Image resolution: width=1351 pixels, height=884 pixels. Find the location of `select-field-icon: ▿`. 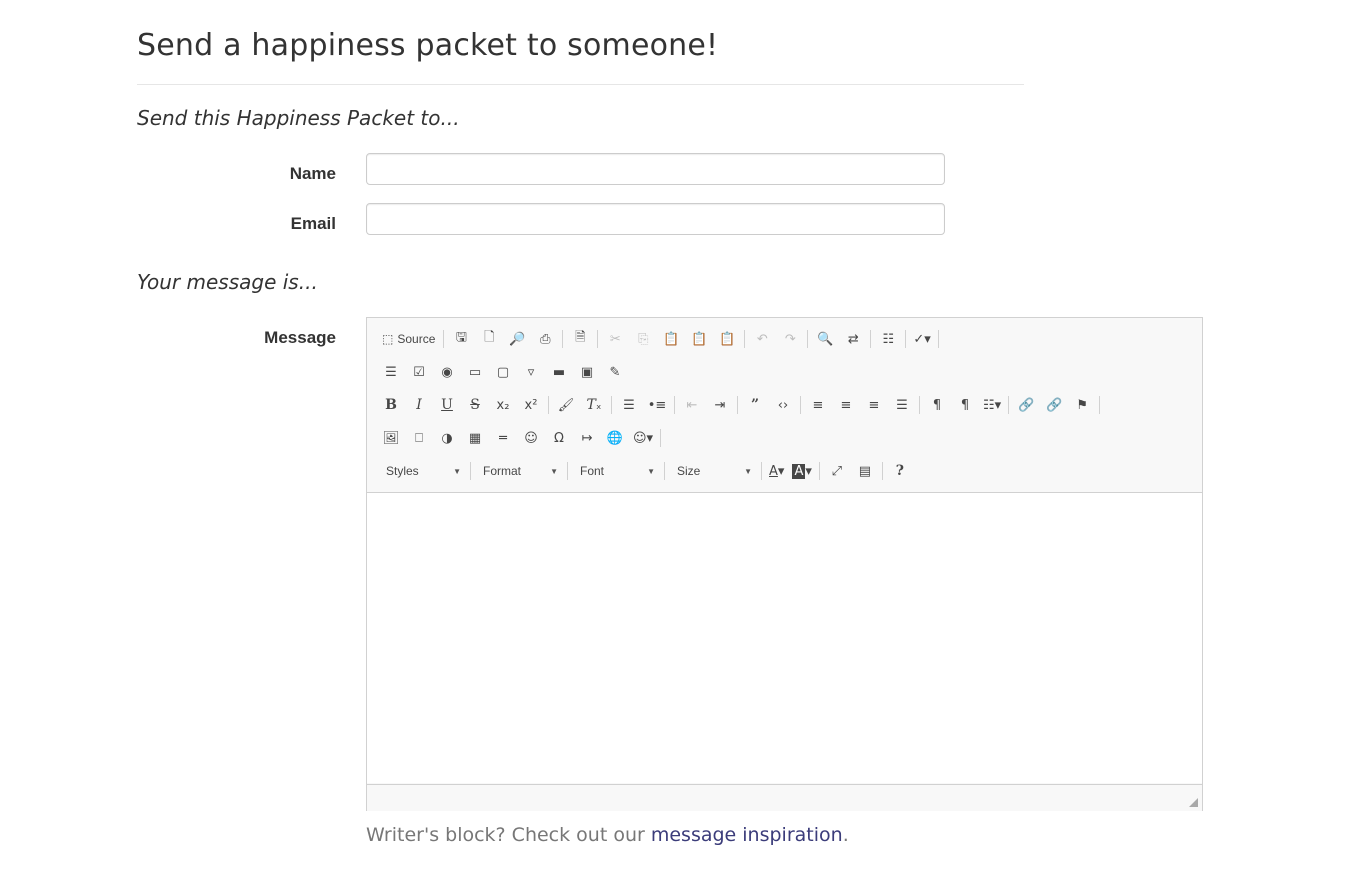

select-field-icon: ▿ is located at coordinates (531, 372).